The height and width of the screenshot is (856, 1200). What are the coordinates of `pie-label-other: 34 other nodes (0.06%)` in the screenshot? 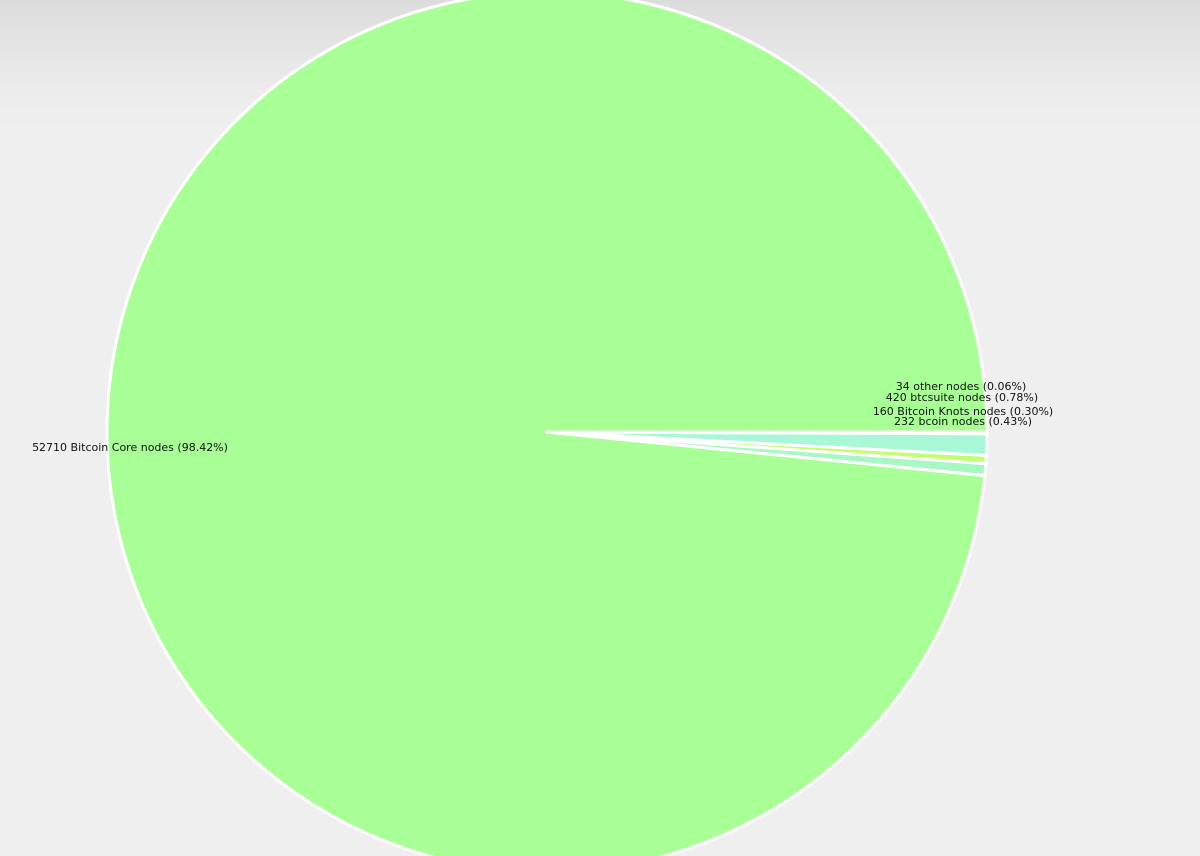 It's located at (961, 386).